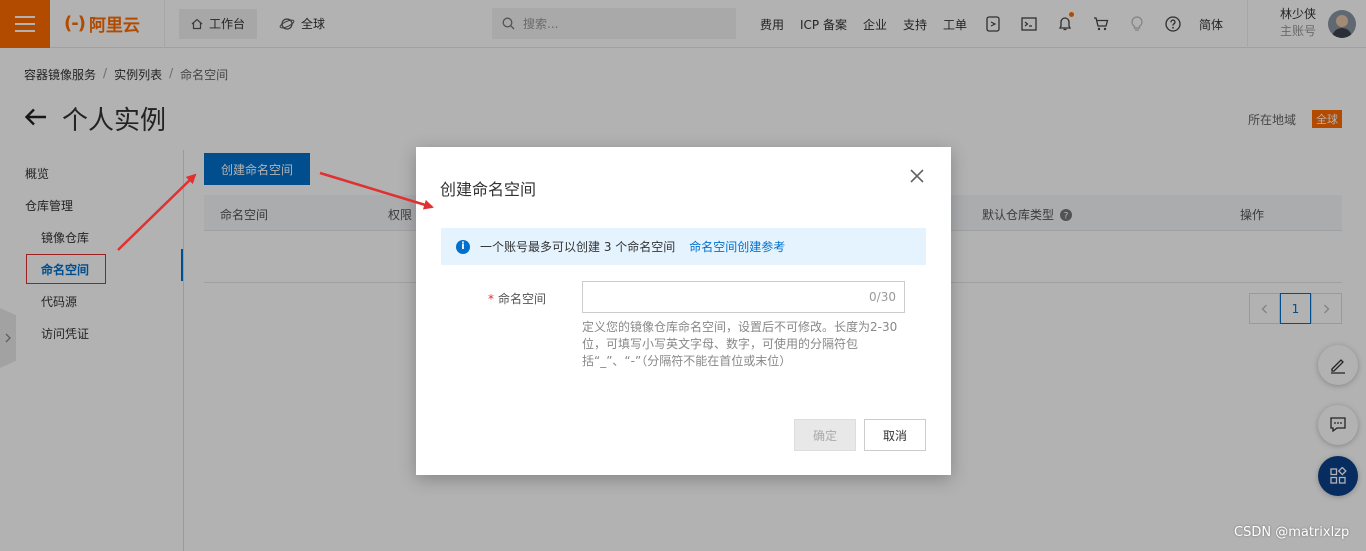 Image resolution: width=1366 pixels, height=551 pixels. What do you see at coordinates (737, 246) in the screenshot?
I see `namespace-reference-link: 命名空间创建参考` at bounding box center [737, 246].